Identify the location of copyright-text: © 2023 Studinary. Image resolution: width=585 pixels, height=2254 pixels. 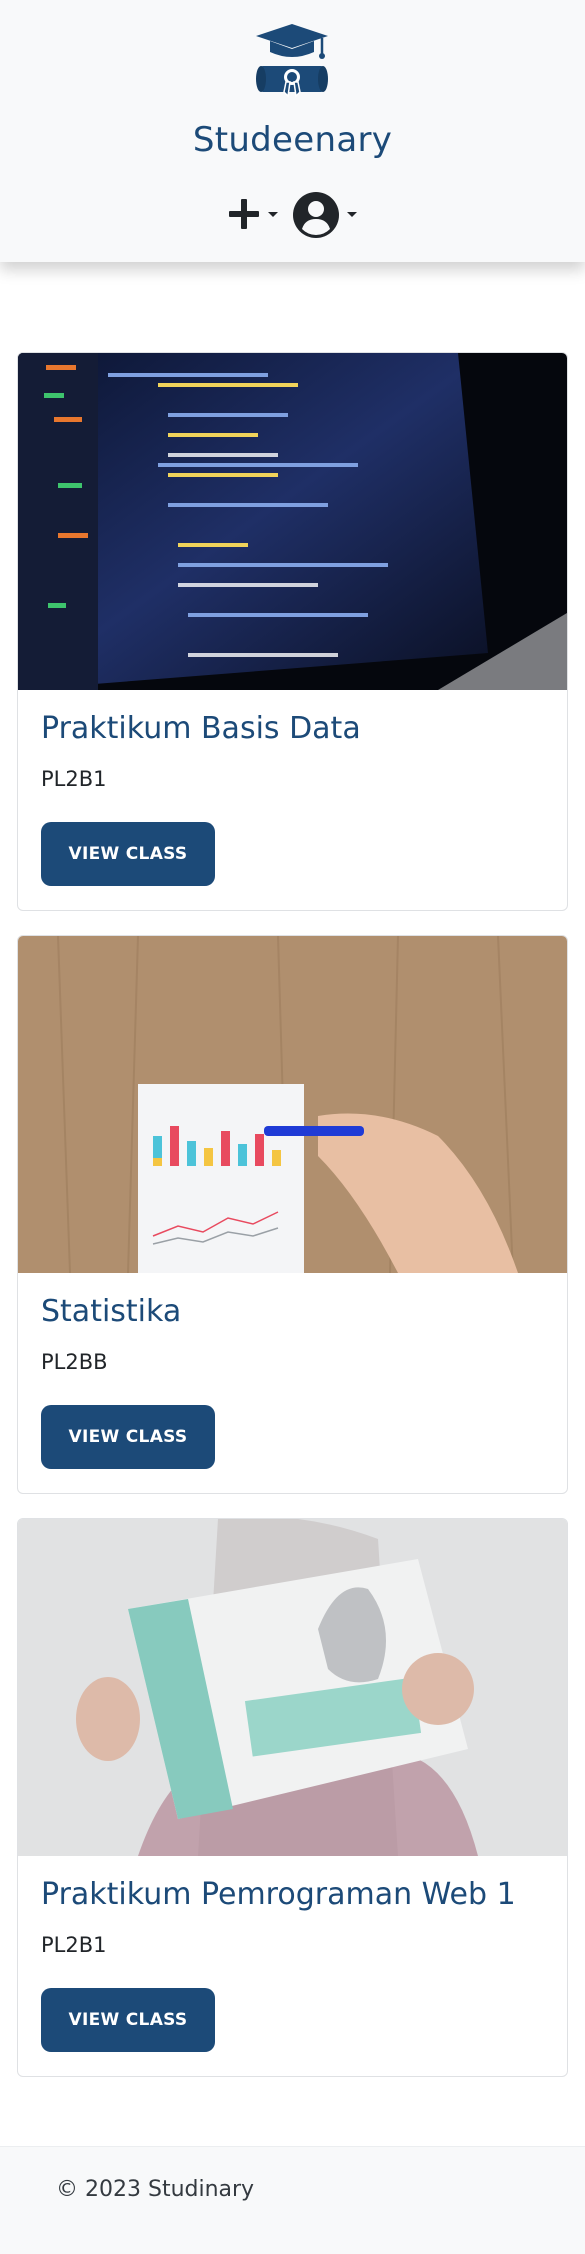
(155, 2189).